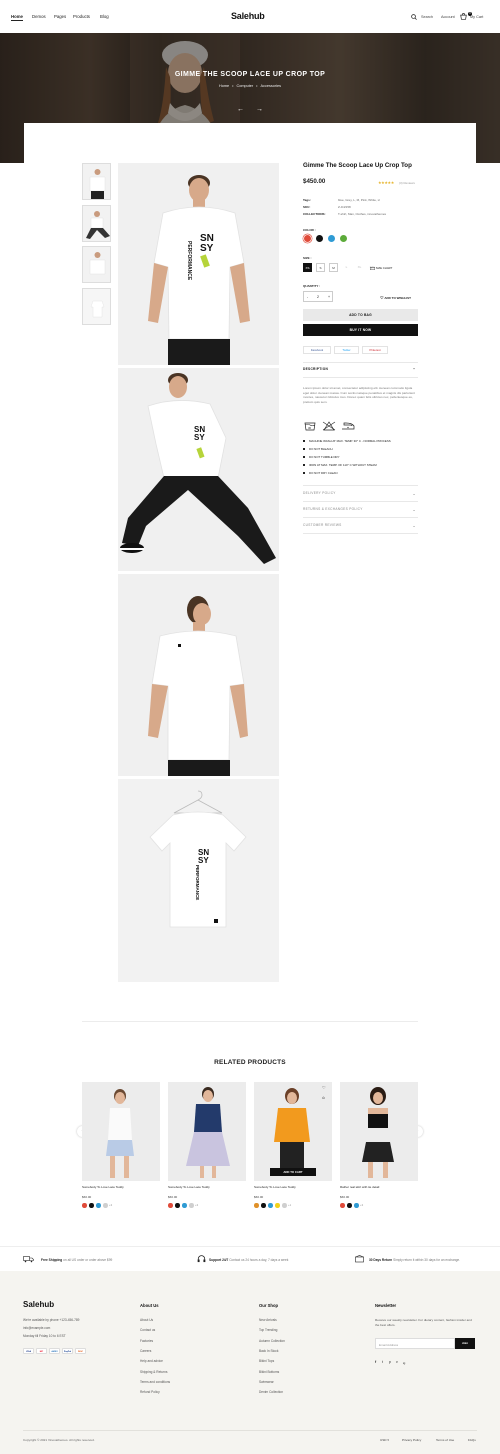 This screenshot has height=1454, width=500. What do you see at coordinates (381, 268) in the screenshot?
I see `size-chart-link: SIZE CHART` at bounding box center [381, 268].